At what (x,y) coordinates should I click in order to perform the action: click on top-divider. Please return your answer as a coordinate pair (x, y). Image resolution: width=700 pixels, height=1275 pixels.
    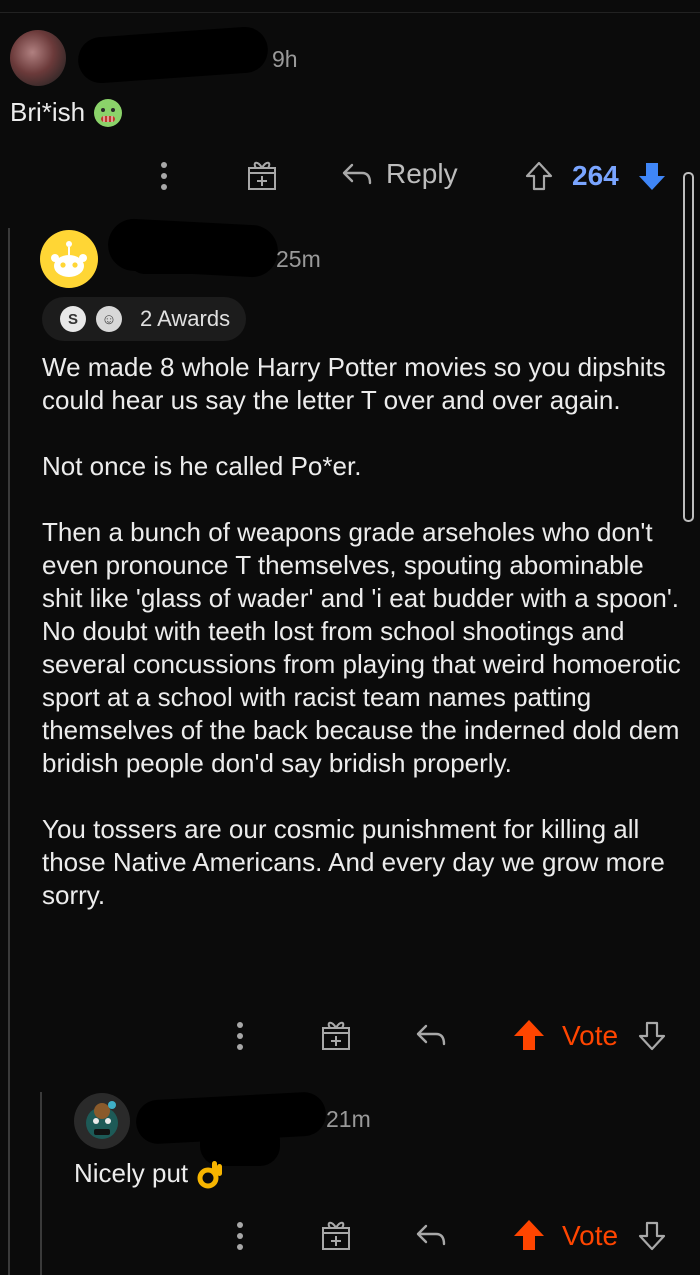
    Looking at the image, I should click on (350, 12).